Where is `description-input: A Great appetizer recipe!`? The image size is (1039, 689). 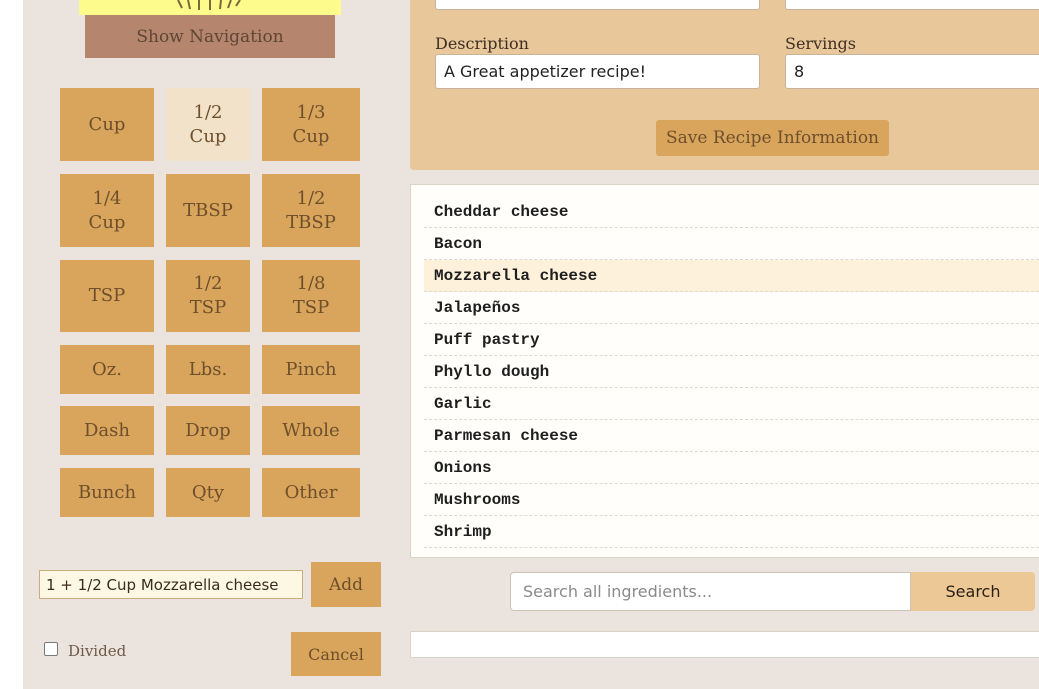 description-input: A Great appetizer recipe! is located at coordinates (597, 71).